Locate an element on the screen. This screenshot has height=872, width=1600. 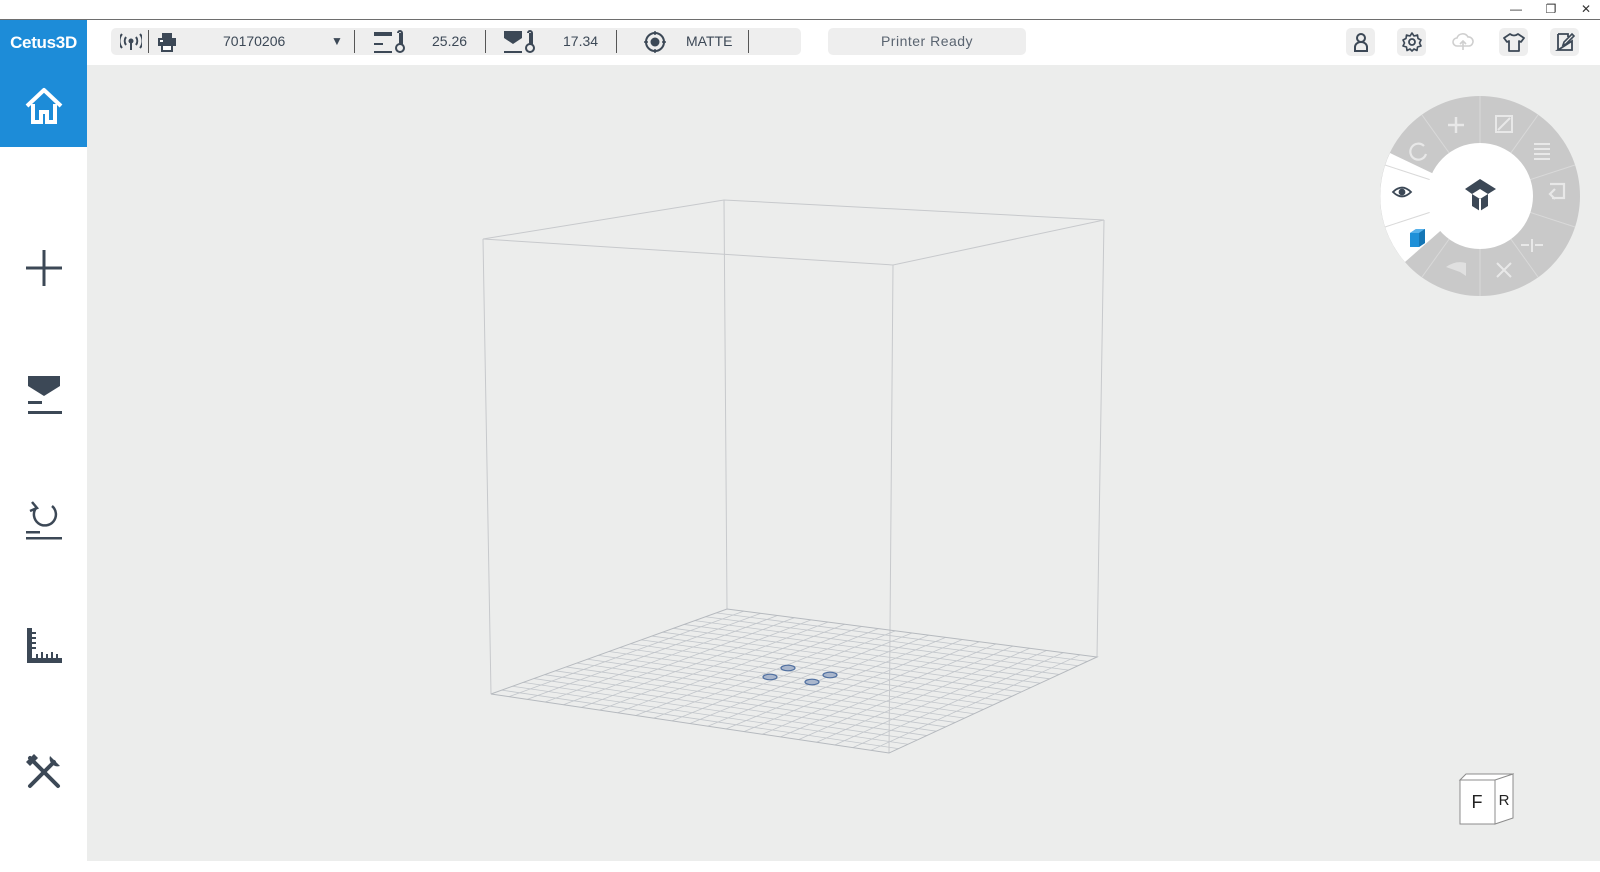
quality-icon-wrap is located at coordinates (655, 41).